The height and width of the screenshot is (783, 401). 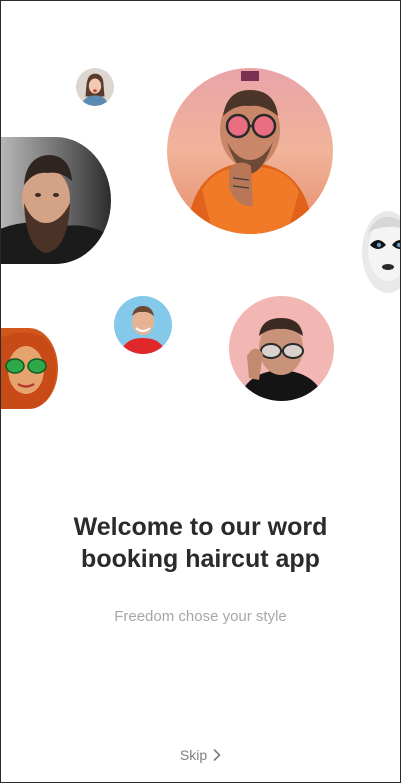 What do you see at coordinates (250, 151) in the screenshot?
I see `avatar-sunglasses-hood` at bounding box center [250, 151].